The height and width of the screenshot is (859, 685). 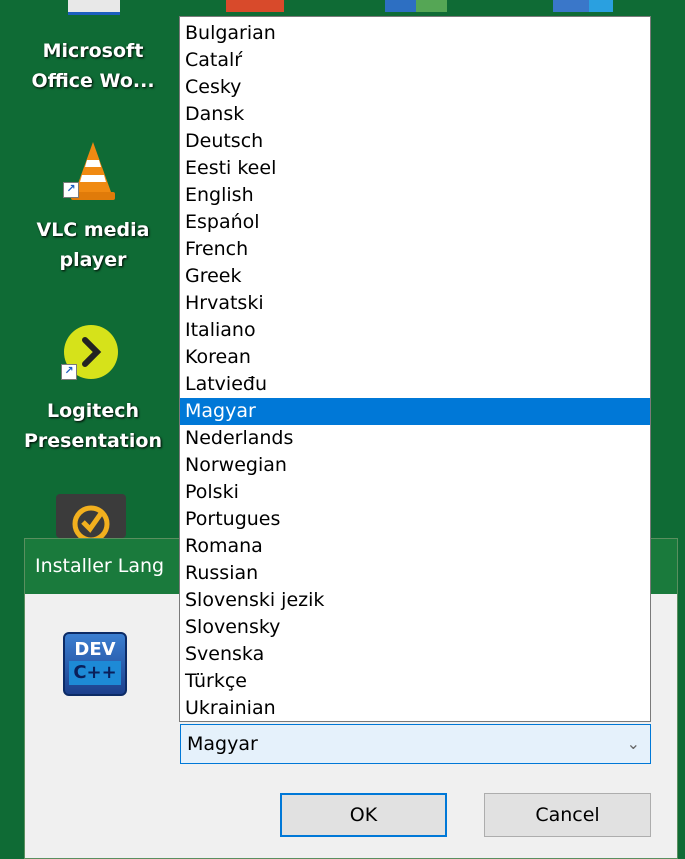 What do you see at coordinates (93, 230) in the screenshot?
I see `desktop-icon-label: VLC media` at bounding box center [93, 230].